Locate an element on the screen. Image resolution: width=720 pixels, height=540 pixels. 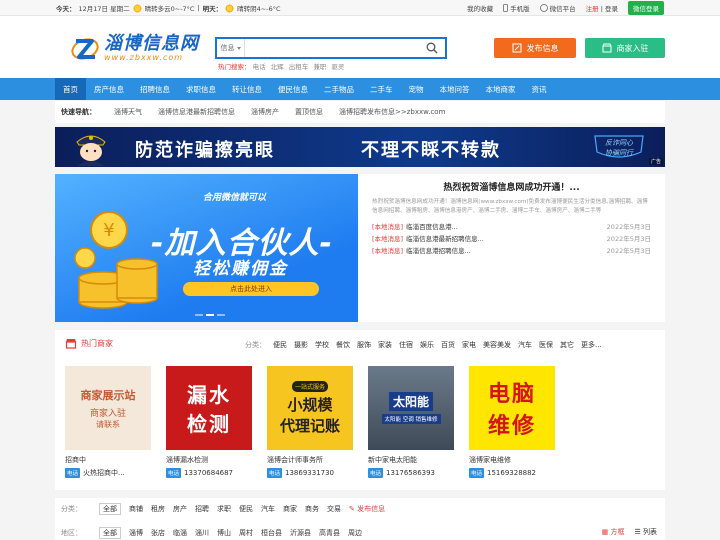
area-filter-option: 淄川 is located at coordinates (202, 533).